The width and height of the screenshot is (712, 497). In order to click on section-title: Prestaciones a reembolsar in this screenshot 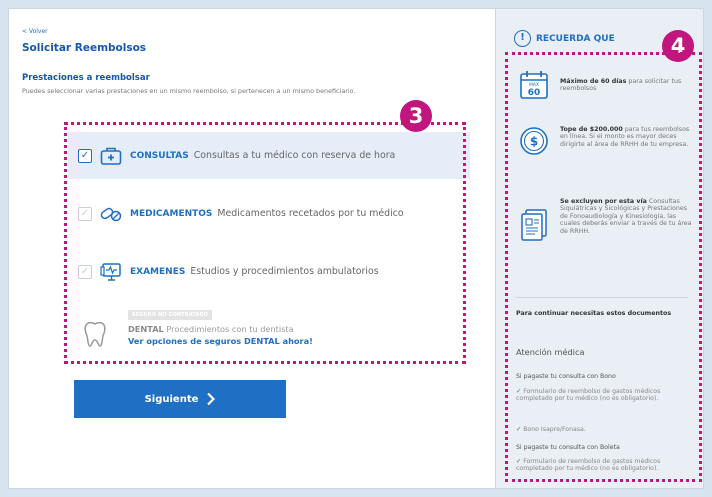, I will do `click(86, 78)`.